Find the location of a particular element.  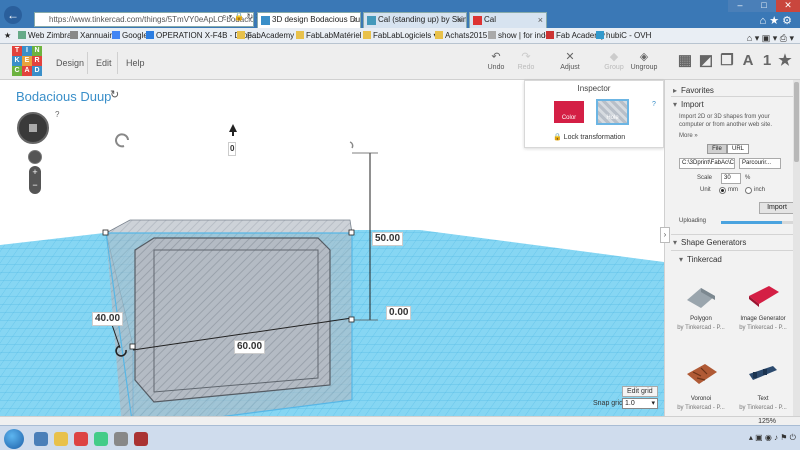

bookmark-item: Google is located at coordinates (130, 36).